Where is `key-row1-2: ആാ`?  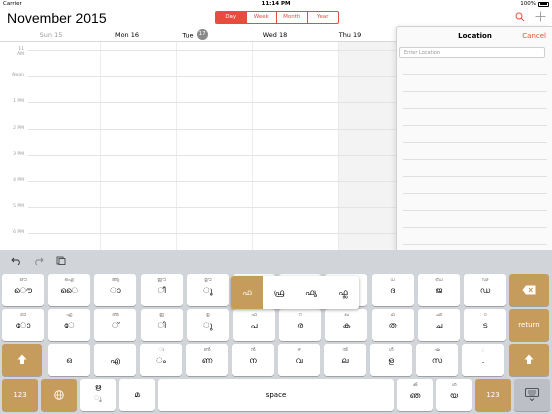
key-row1-2: ആാ is located at coordinates (115, 290).